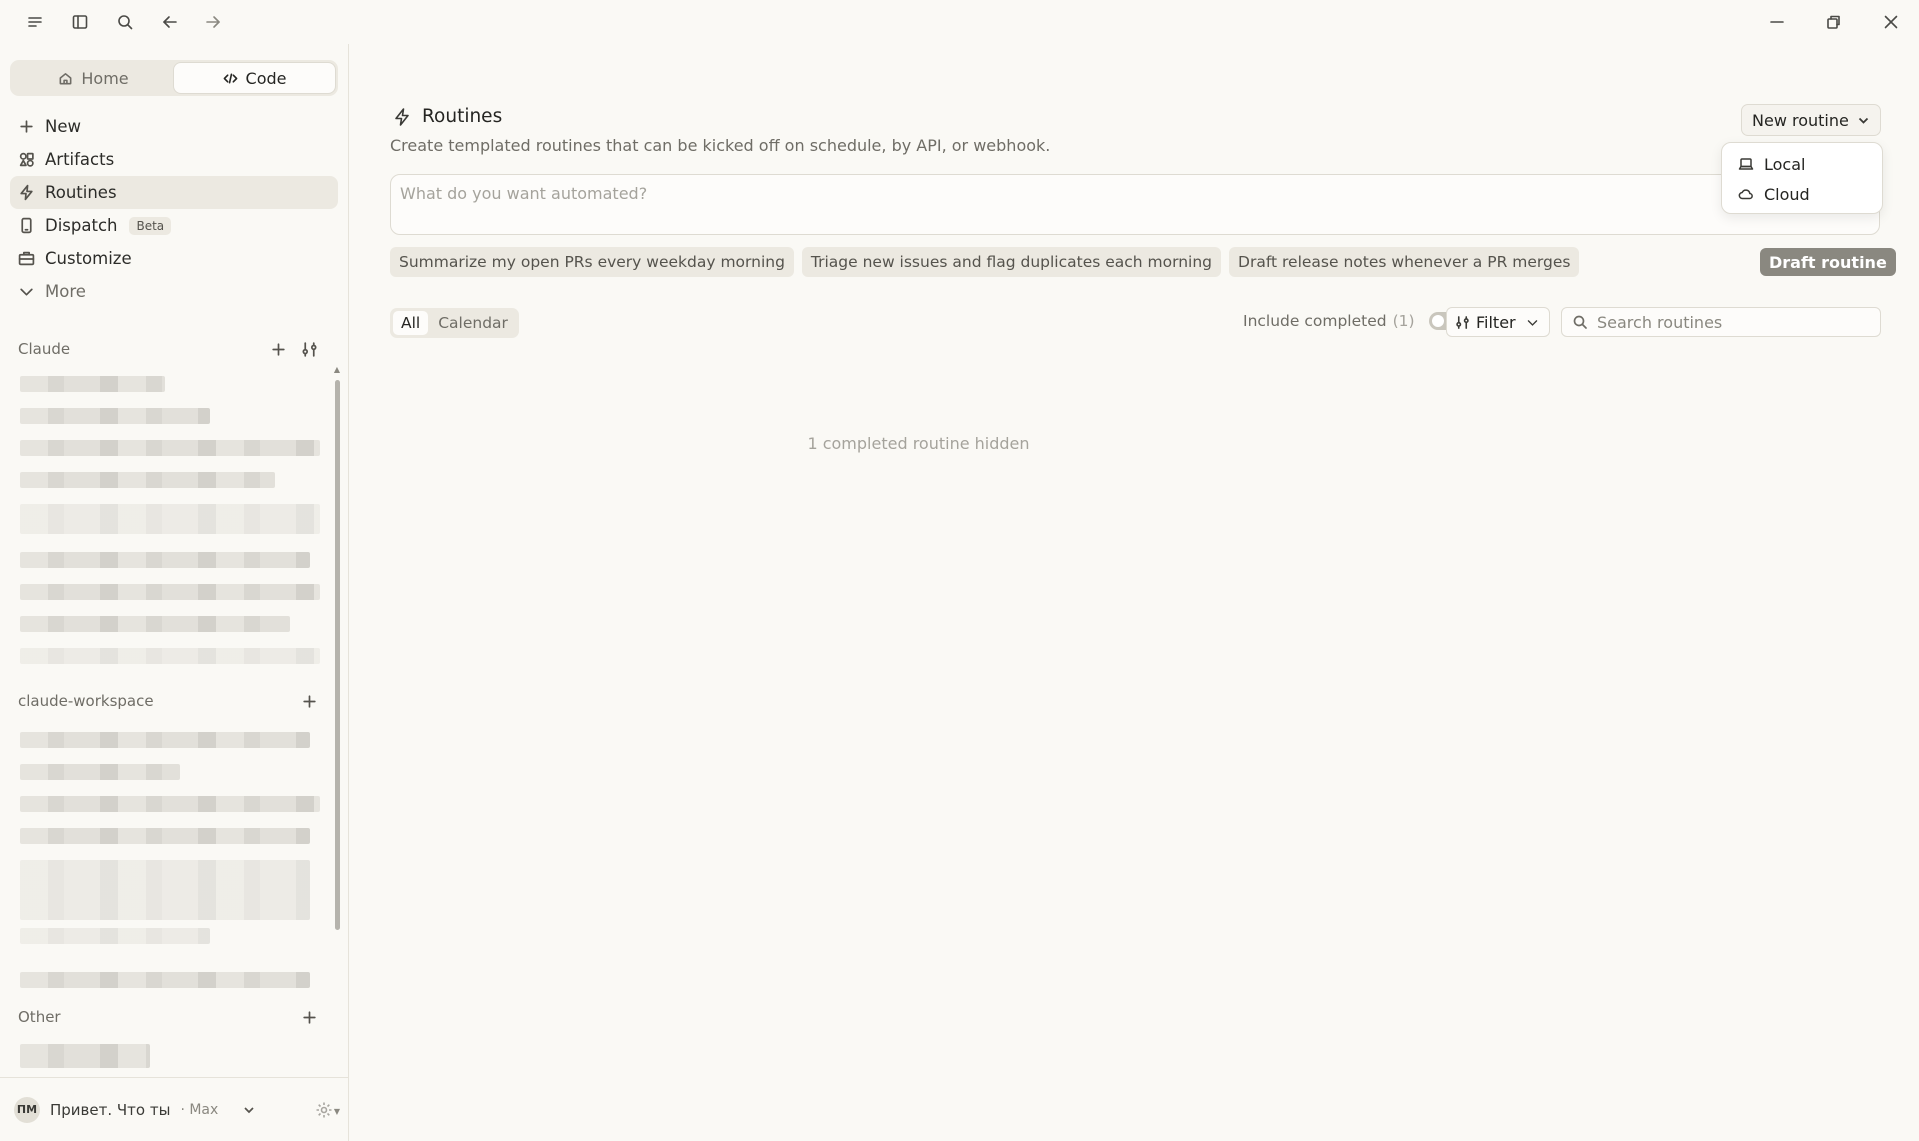  I want to click on cloud-icon, so click(1745, 194).